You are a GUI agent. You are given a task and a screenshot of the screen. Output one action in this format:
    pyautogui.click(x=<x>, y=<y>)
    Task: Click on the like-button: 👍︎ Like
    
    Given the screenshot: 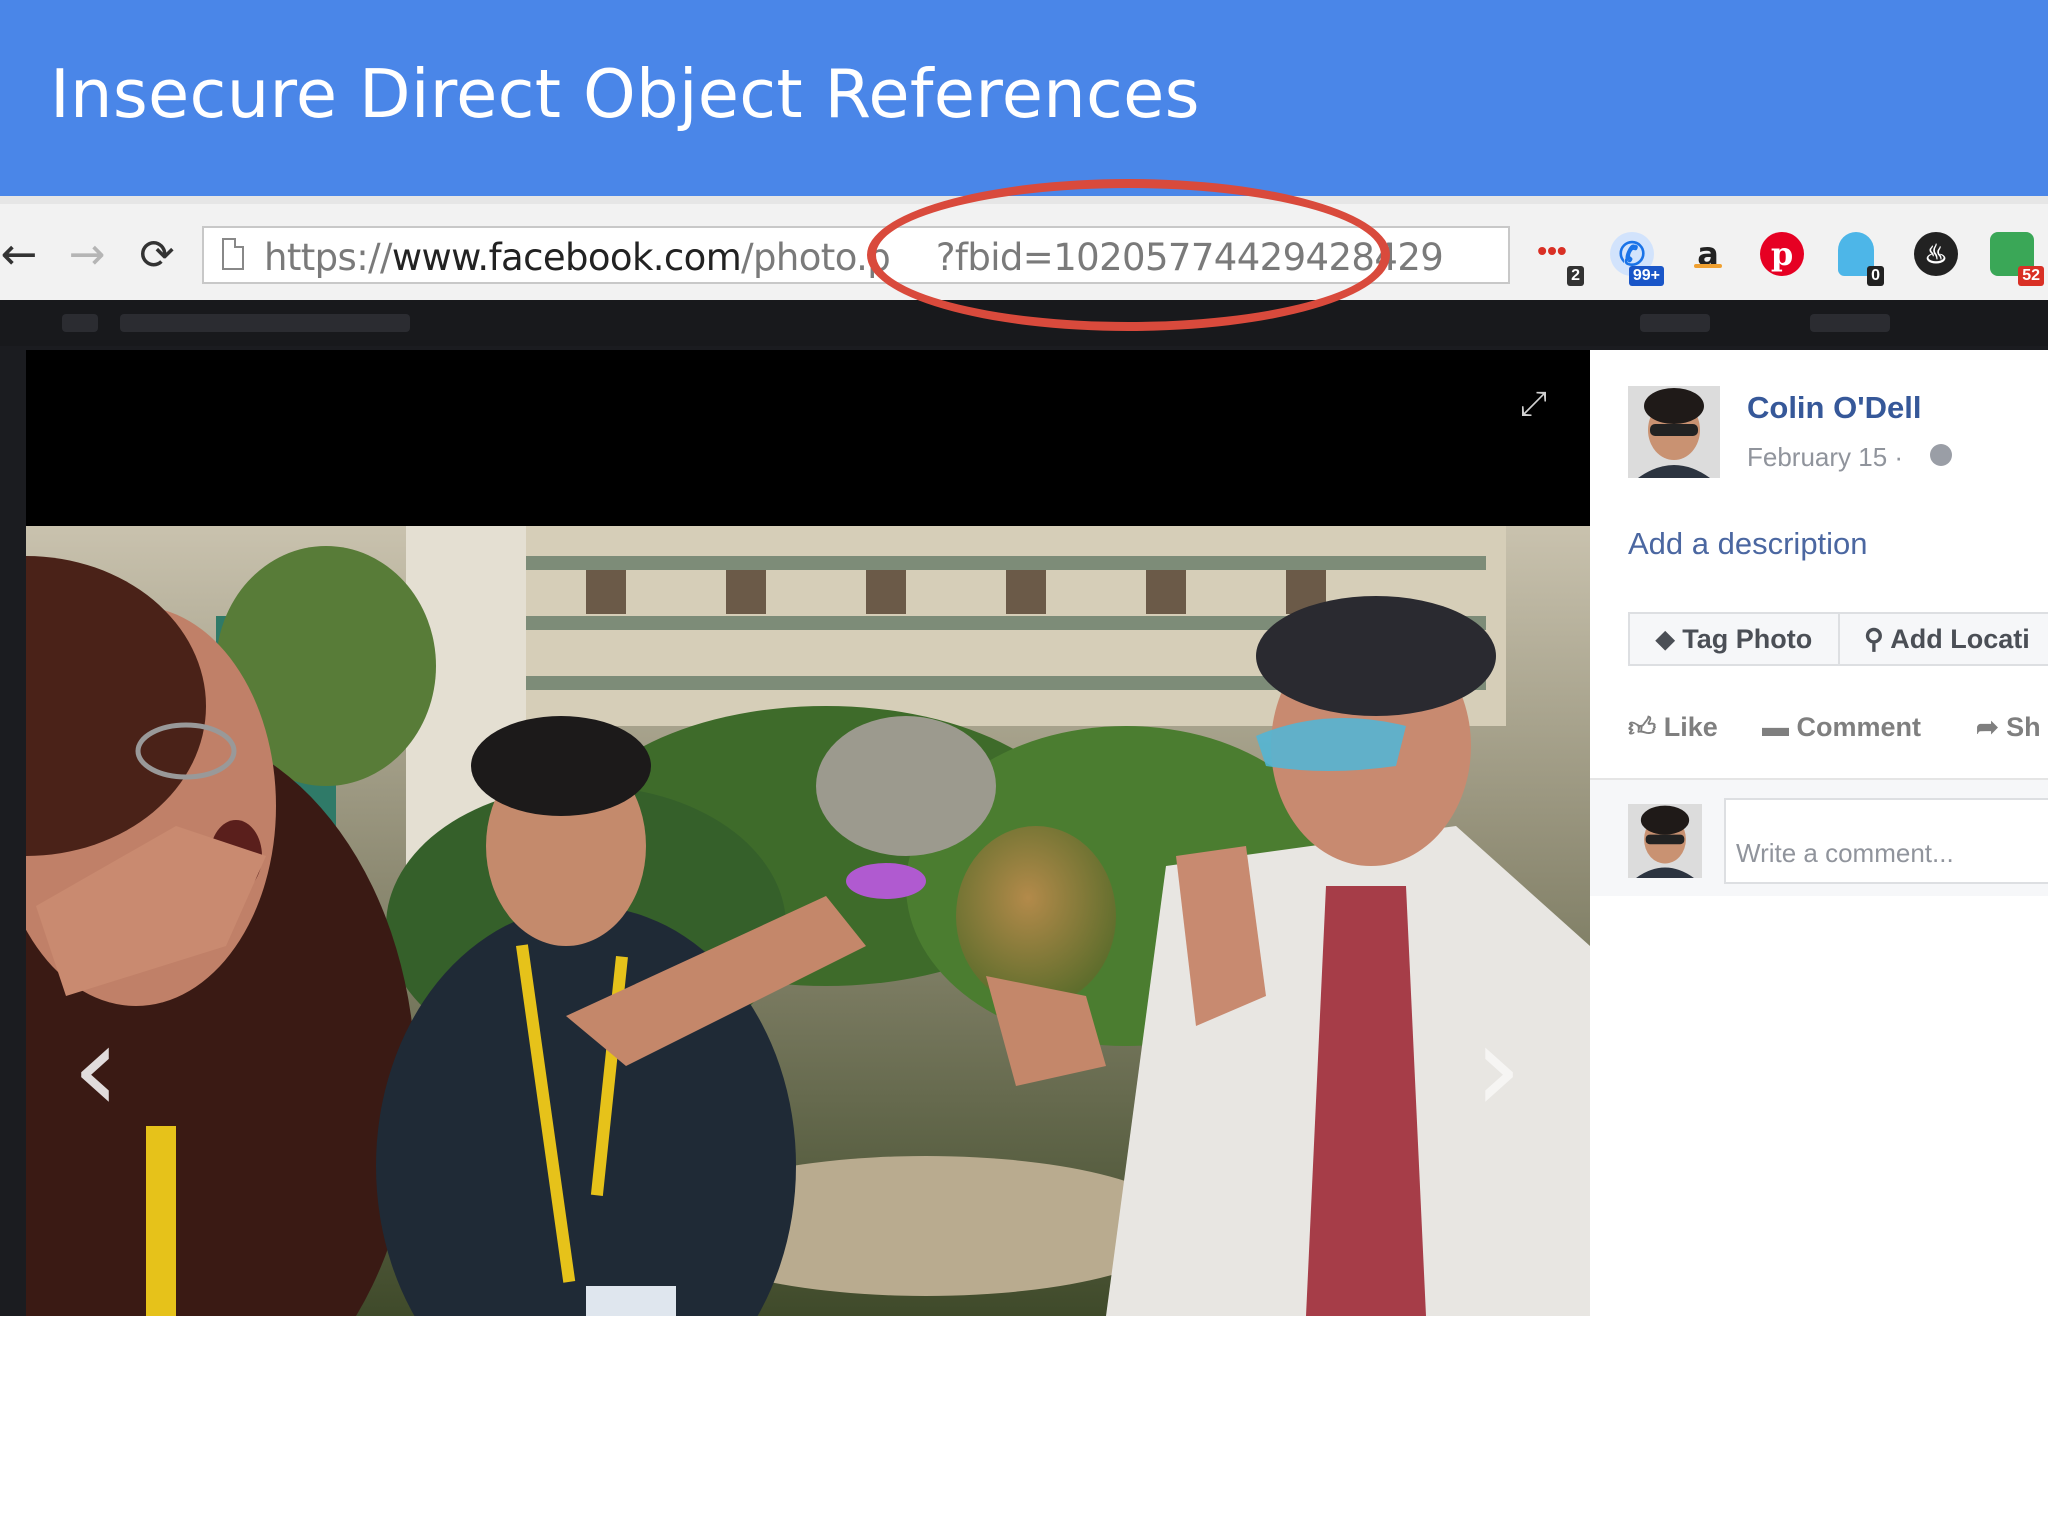 What is the action you would take?
    pyautogui.click(x=1673, y=728)
    